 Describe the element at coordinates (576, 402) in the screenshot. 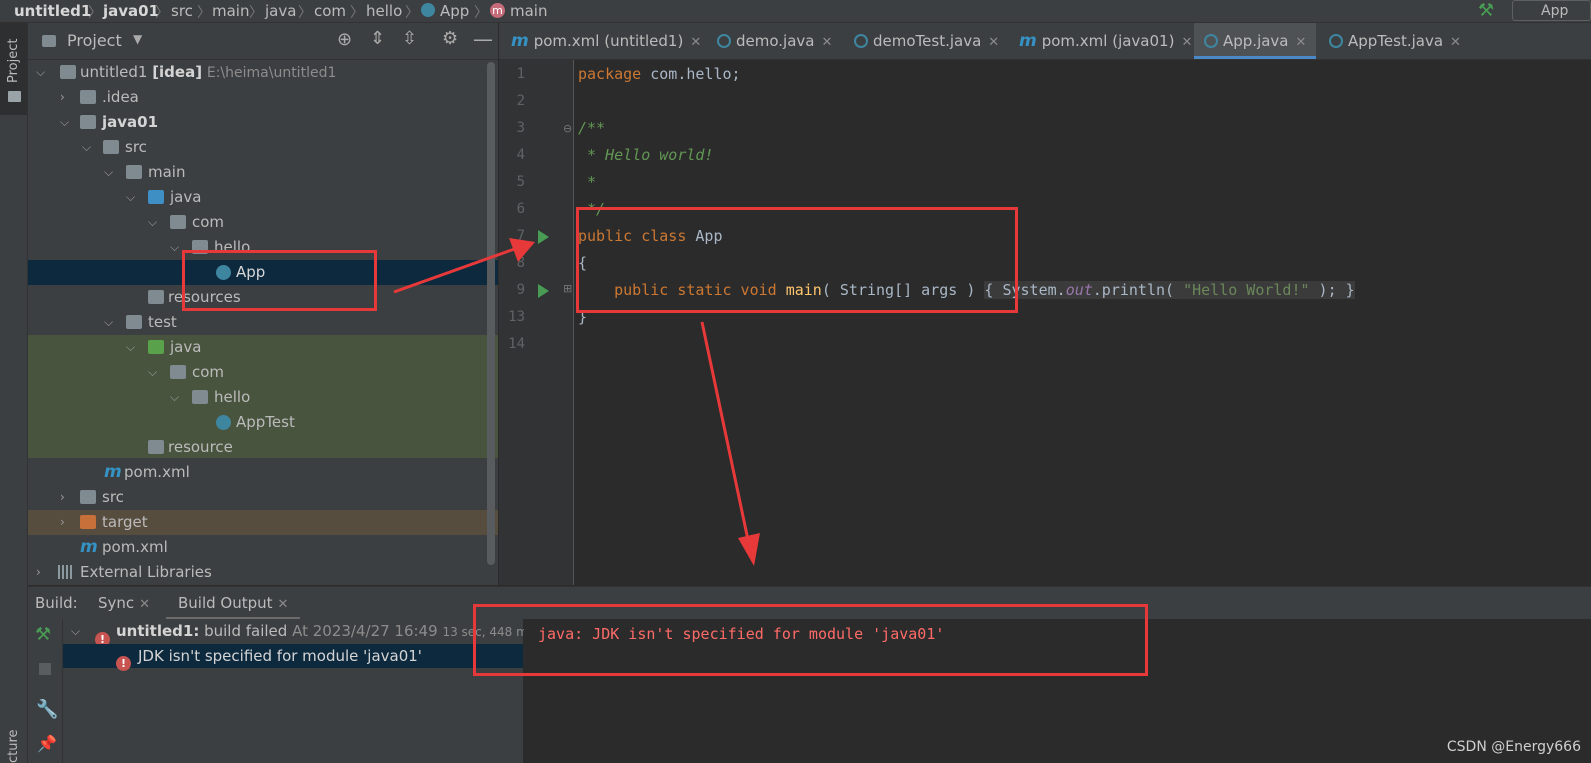

I see `annotation-arrows` at that location.